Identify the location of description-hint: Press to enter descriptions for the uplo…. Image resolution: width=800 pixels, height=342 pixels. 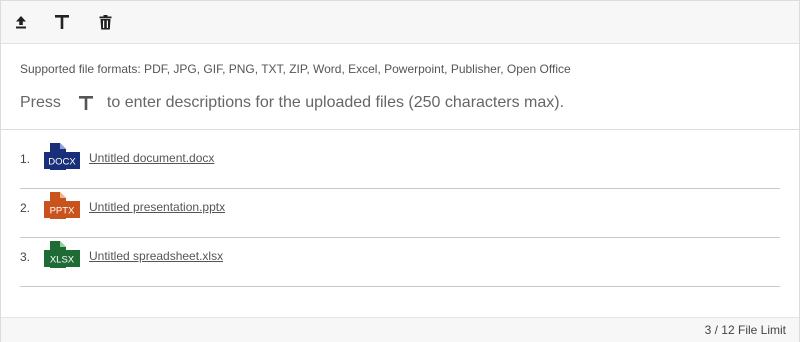
(292, 103).